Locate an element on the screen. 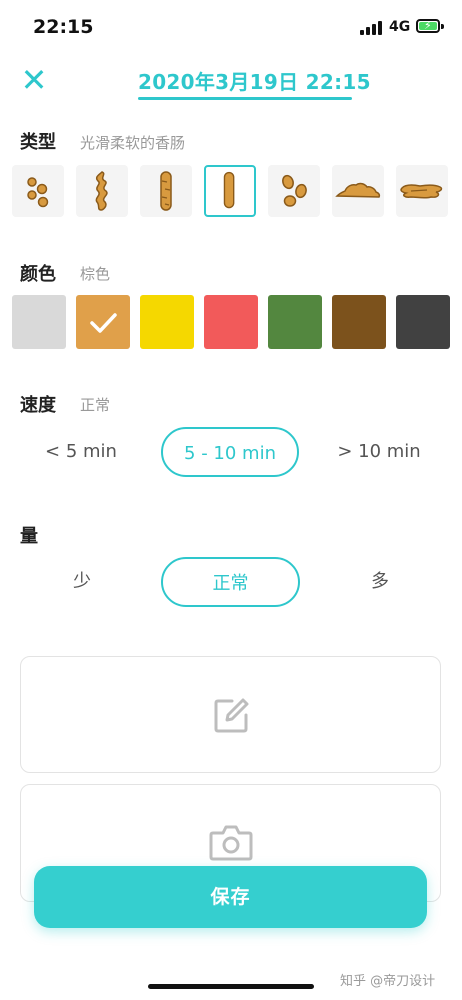  color-section-title: 颜色 is located at coordinates (38, 274).